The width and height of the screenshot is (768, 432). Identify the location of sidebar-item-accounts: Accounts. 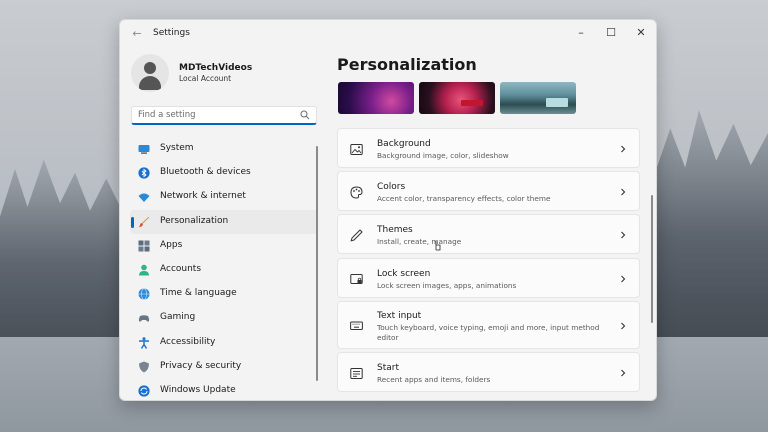
(224, 270).